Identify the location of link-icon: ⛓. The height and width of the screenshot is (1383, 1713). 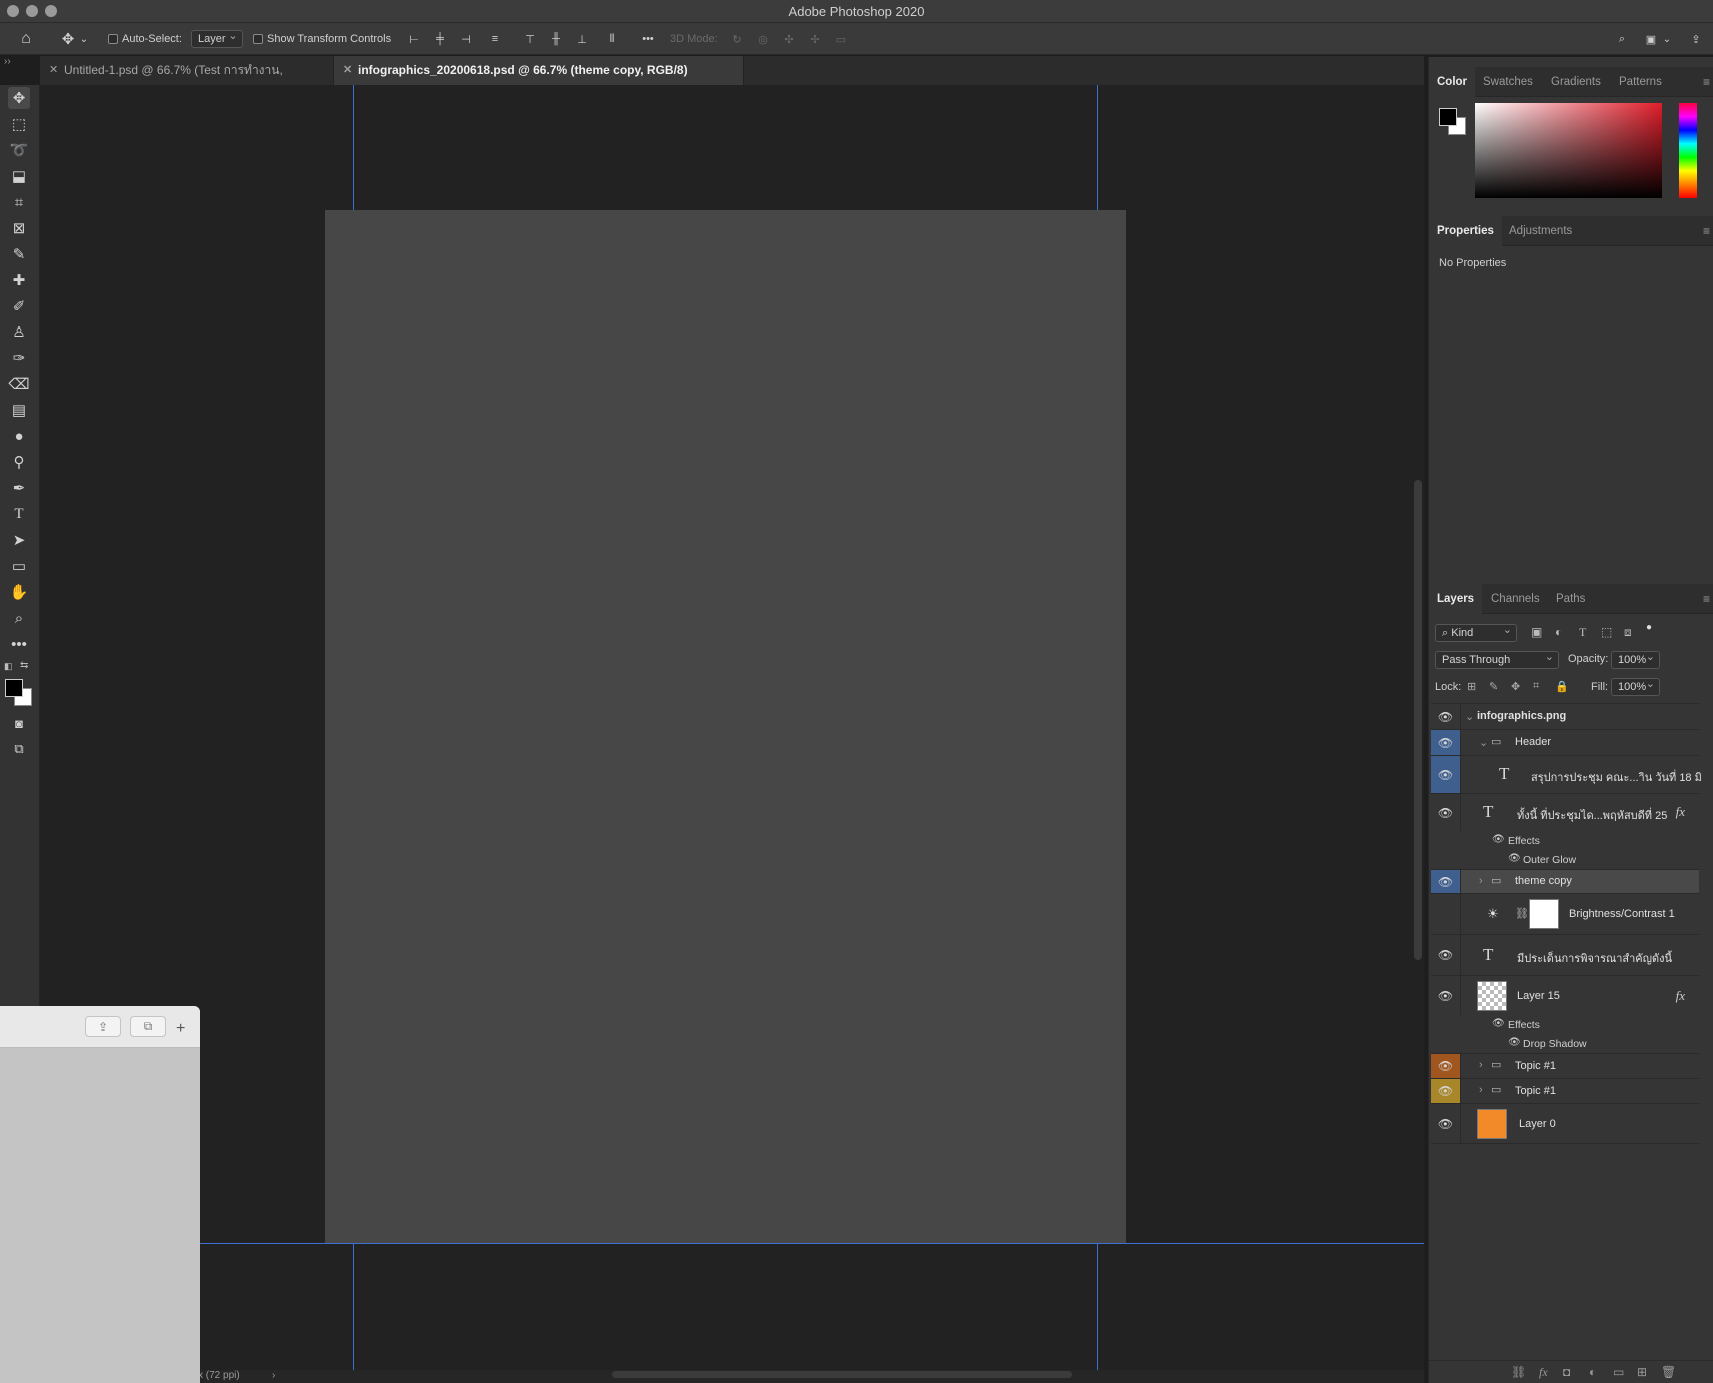
(1522, 913).